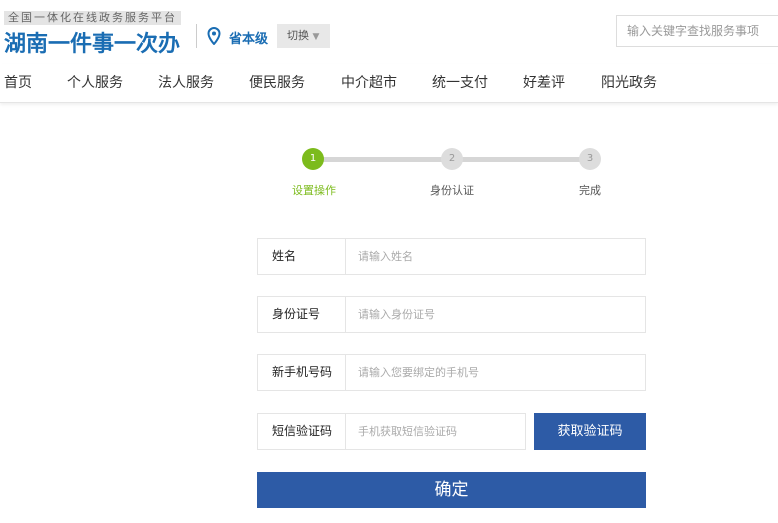 Image resolution: width=778 pixels, height=523 pixels. I want to click on step-3-label: 完成, so click(590, 190).